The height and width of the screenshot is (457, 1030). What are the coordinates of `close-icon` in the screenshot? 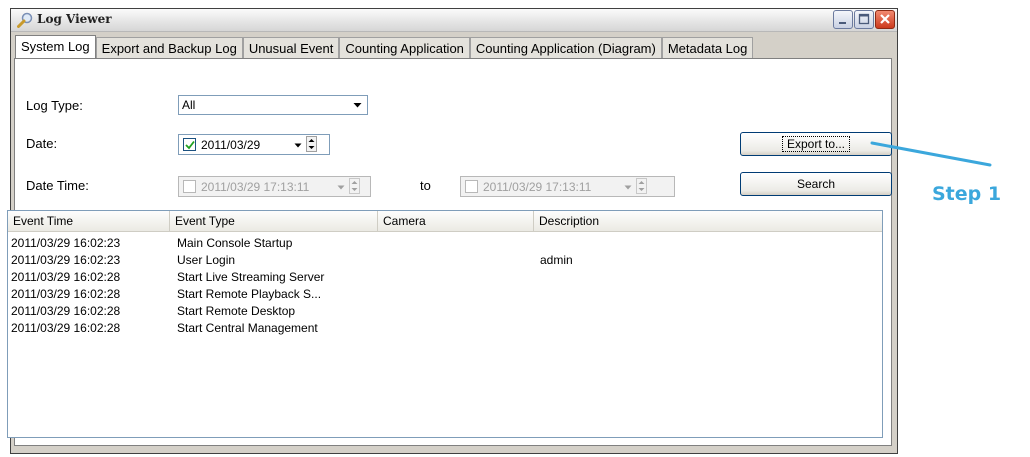 It's located at (885, 19).